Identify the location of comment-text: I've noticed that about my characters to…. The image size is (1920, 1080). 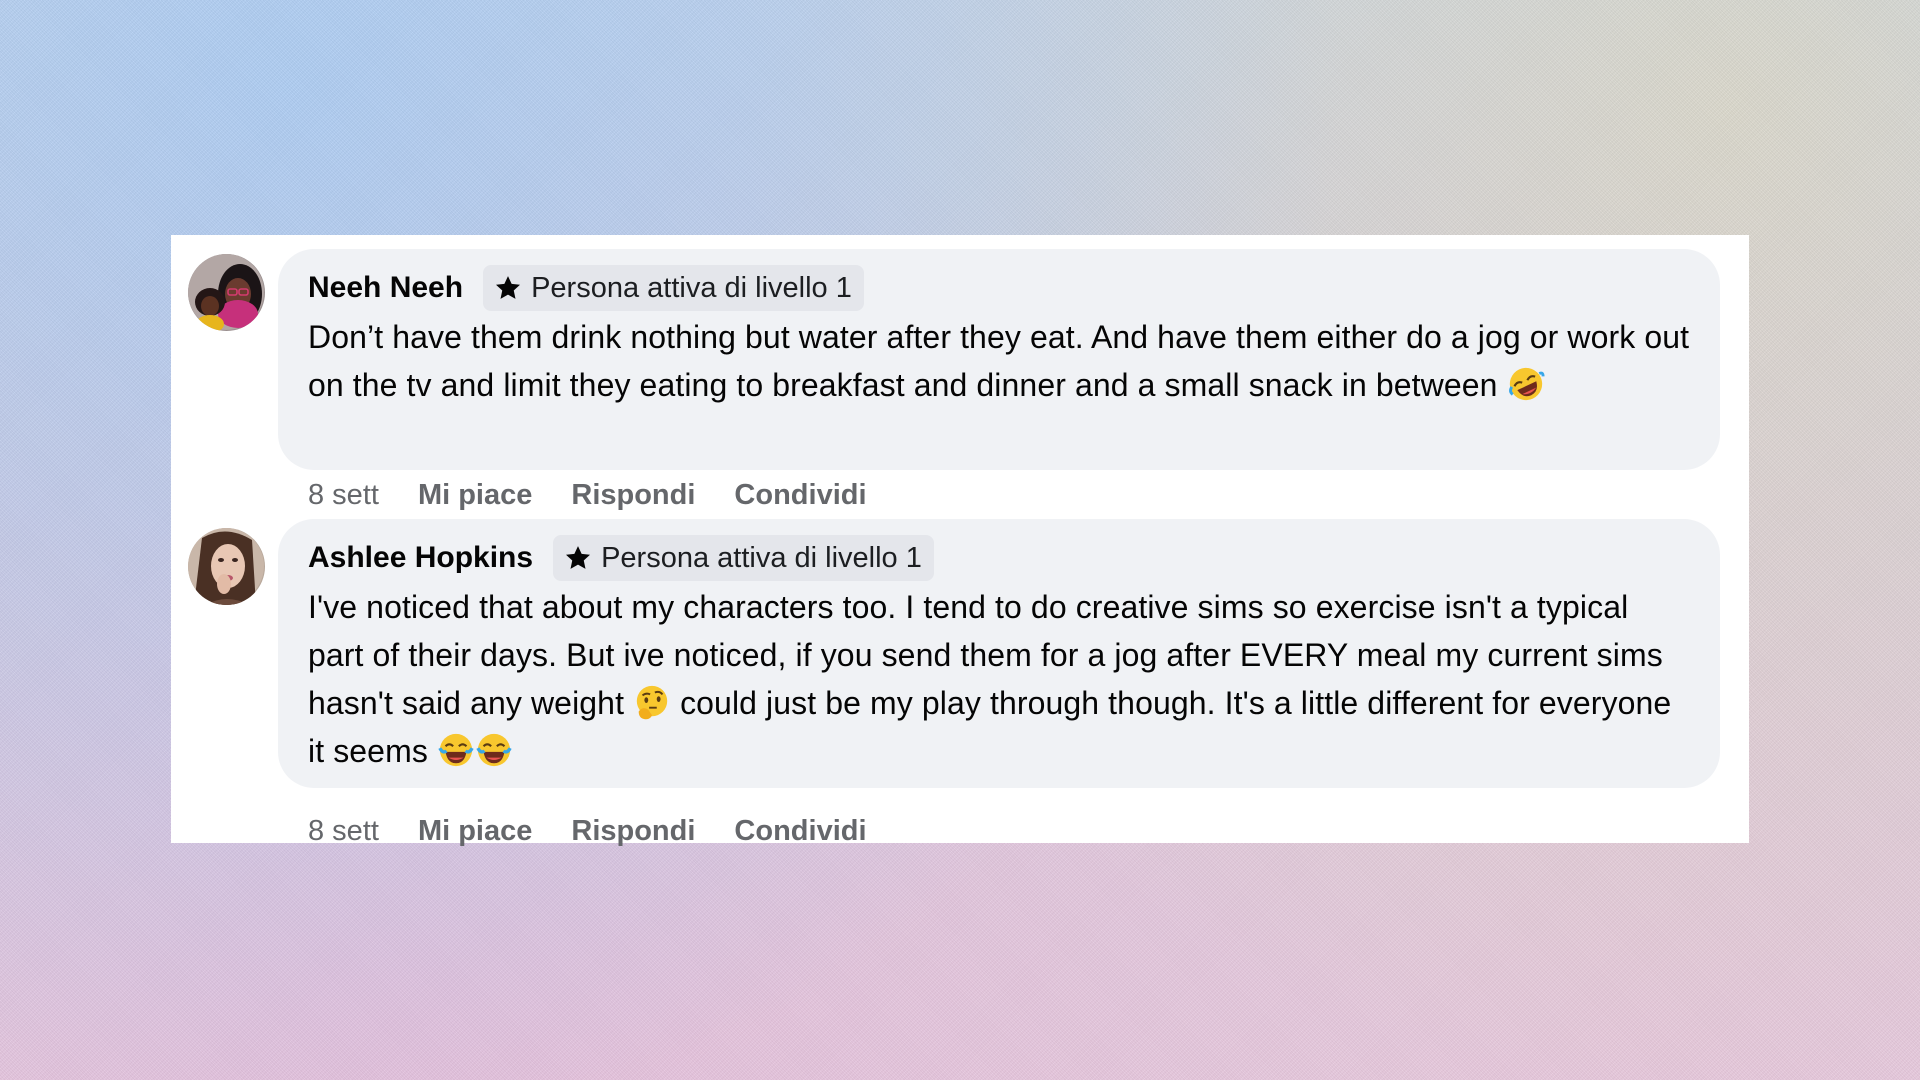
(990, 679).